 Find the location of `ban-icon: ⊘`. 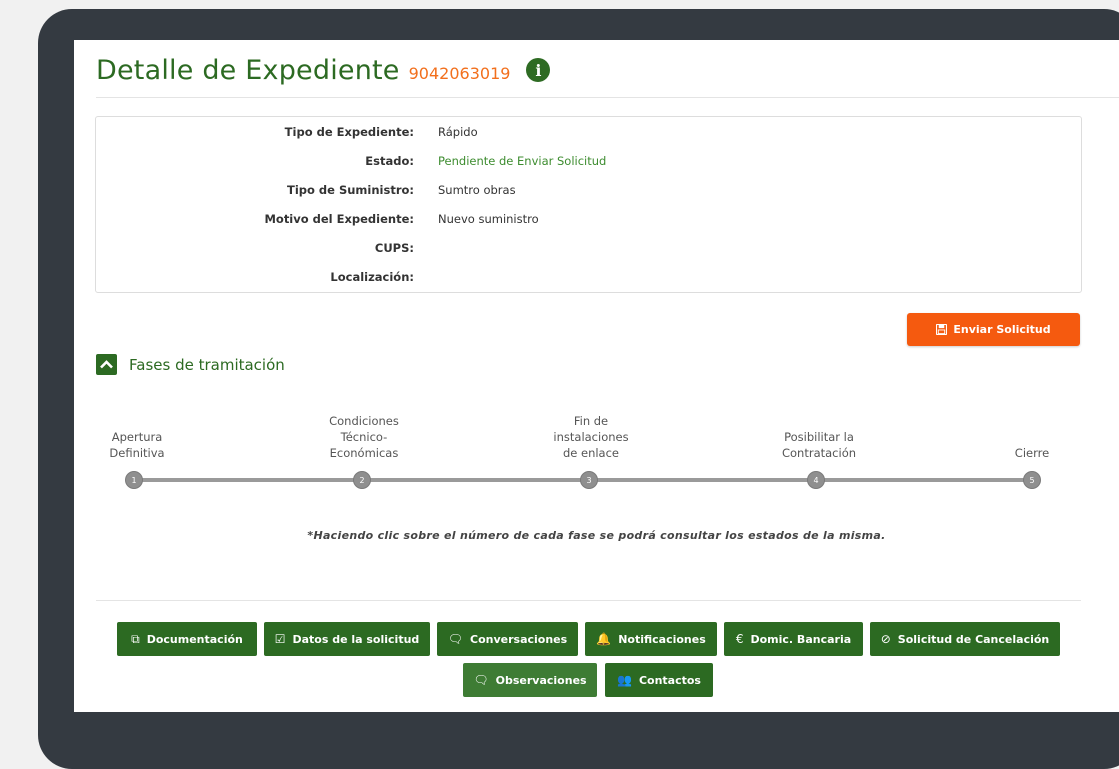

ban-icon: ⊘ is located at coordinates (885, 639).